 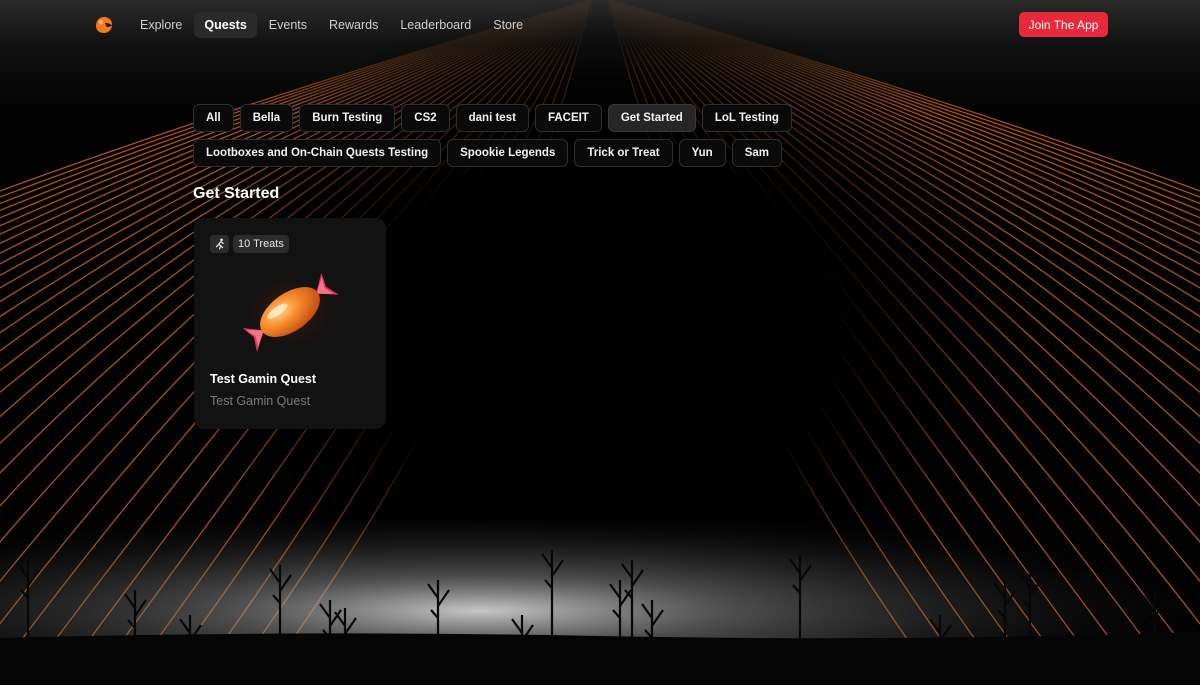 What do you see at coordinates (225, 25) in the screenshot?
I see `nav-link-quests: Quests` at bounding box center [225, 25].